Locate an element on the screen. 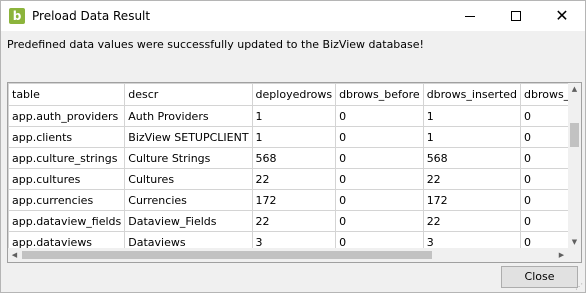  table-row: app.dataviews Dataviews 3 0 3 0 is located at coordinates (288, 239).